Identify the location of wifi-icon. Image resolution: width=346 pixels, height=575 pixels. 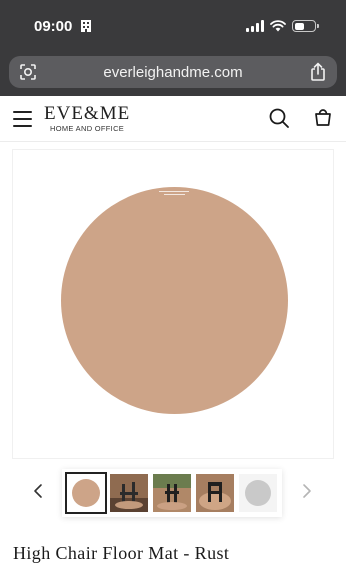
(278, 26).